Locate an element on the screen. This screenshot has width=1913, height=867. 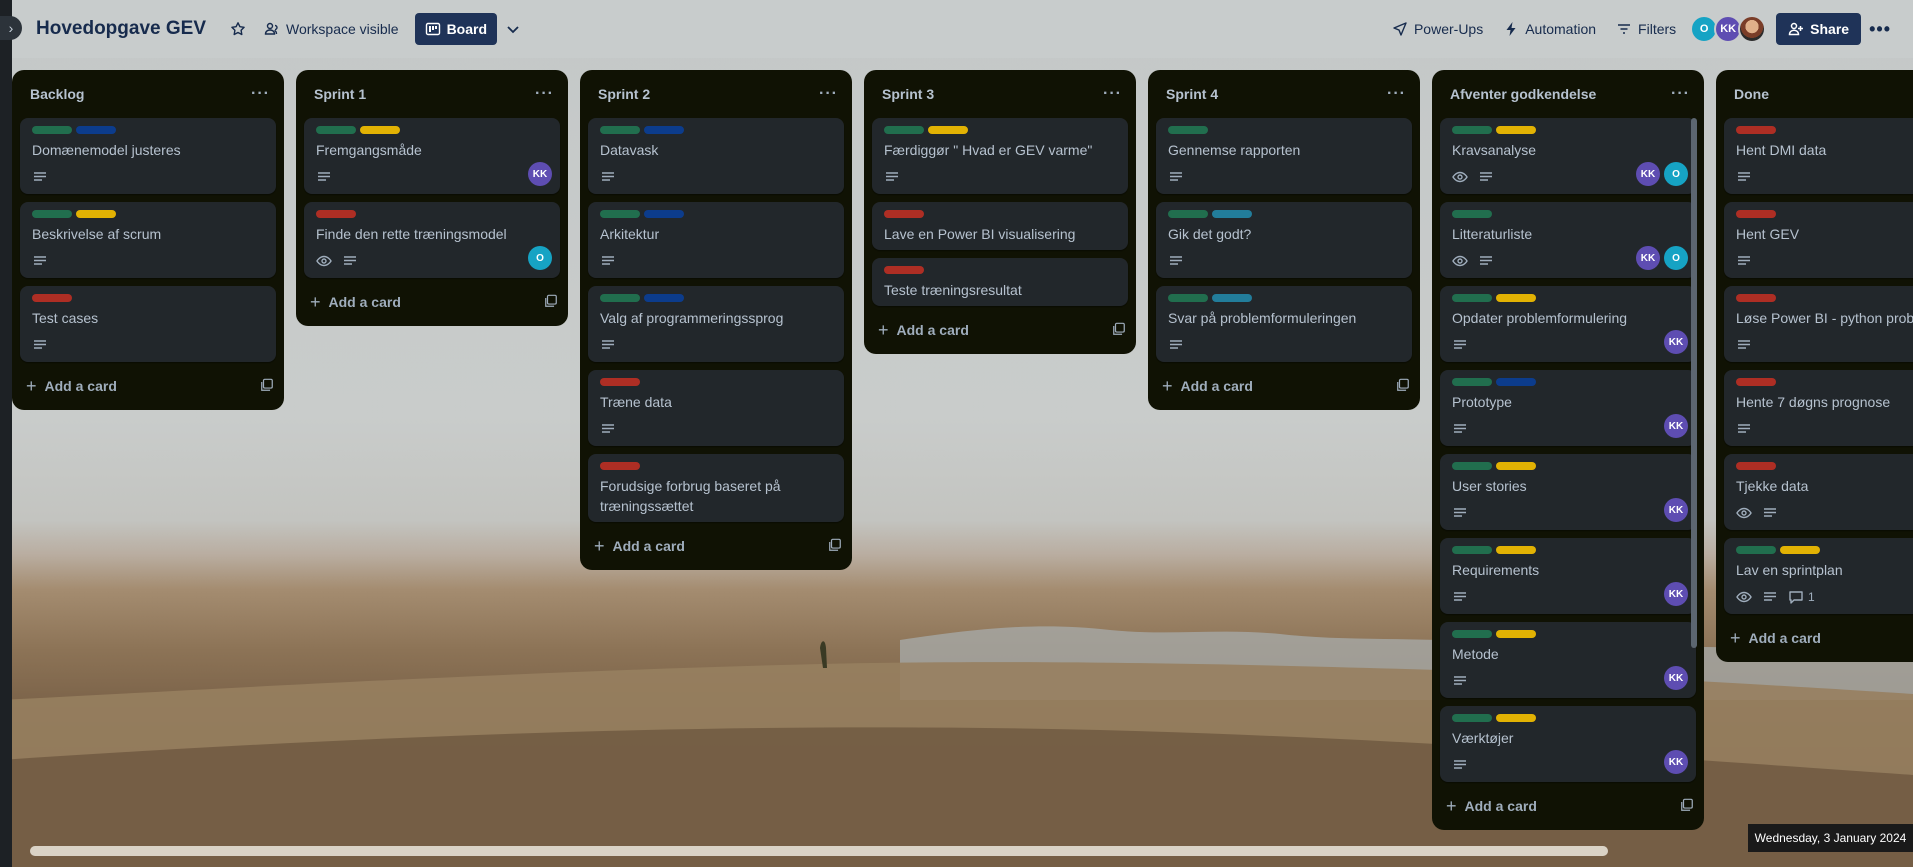
list-header: Sprint 1 ··· is located at coordinates (432, 94).